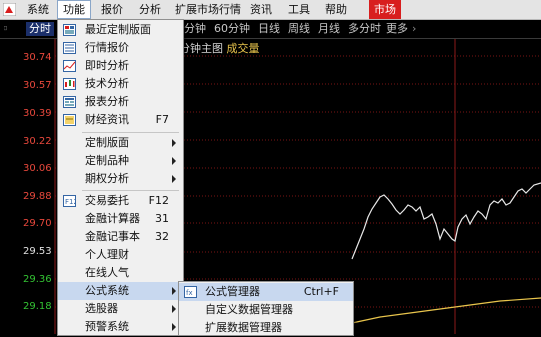  Describe the element at coordinates (446, 310) in the screenshot. I see `average-line` at that location.